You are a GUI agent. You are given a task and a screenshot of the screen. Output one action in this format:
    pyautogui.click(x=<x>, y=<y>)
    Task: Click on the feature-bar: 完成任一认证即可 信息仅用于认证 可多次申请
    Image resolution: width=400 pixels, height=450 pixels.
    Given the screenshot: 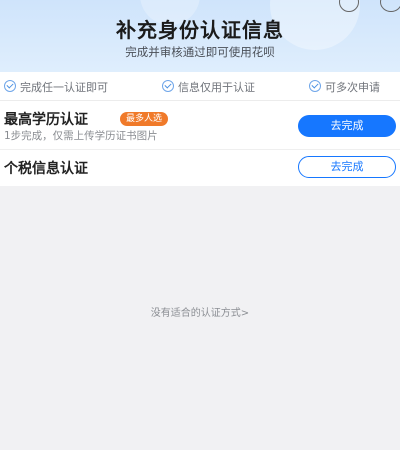 What is the action you would take?
    pyautogui.click(x=200, y=86)
    